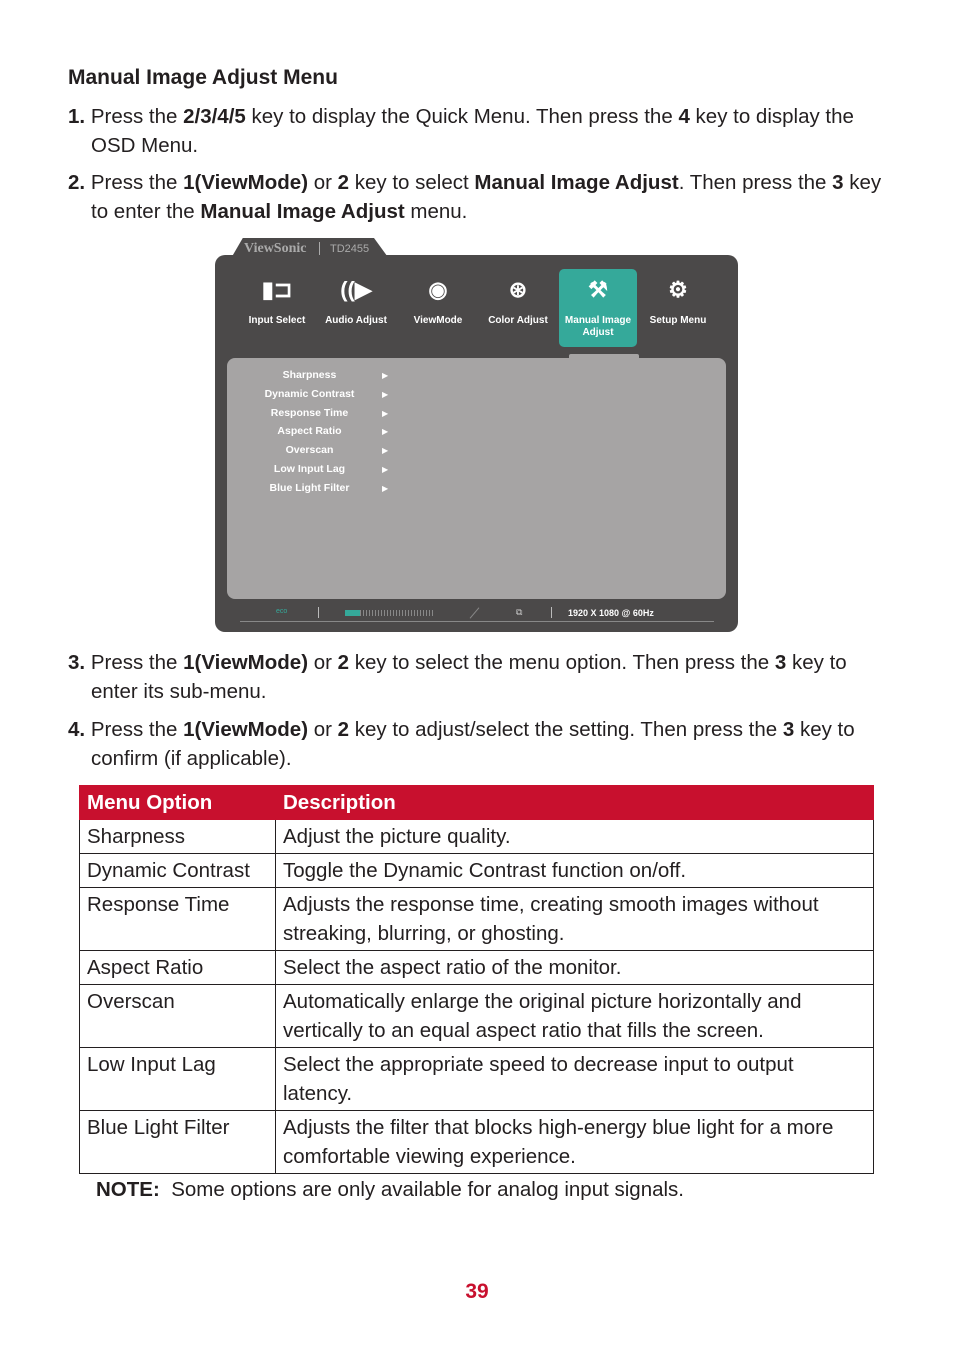  Describe the element at coordinates (678, 308) in the screenshot. I see `osd-tab-setup-menu: ⚙ Setup Menu` at that location.